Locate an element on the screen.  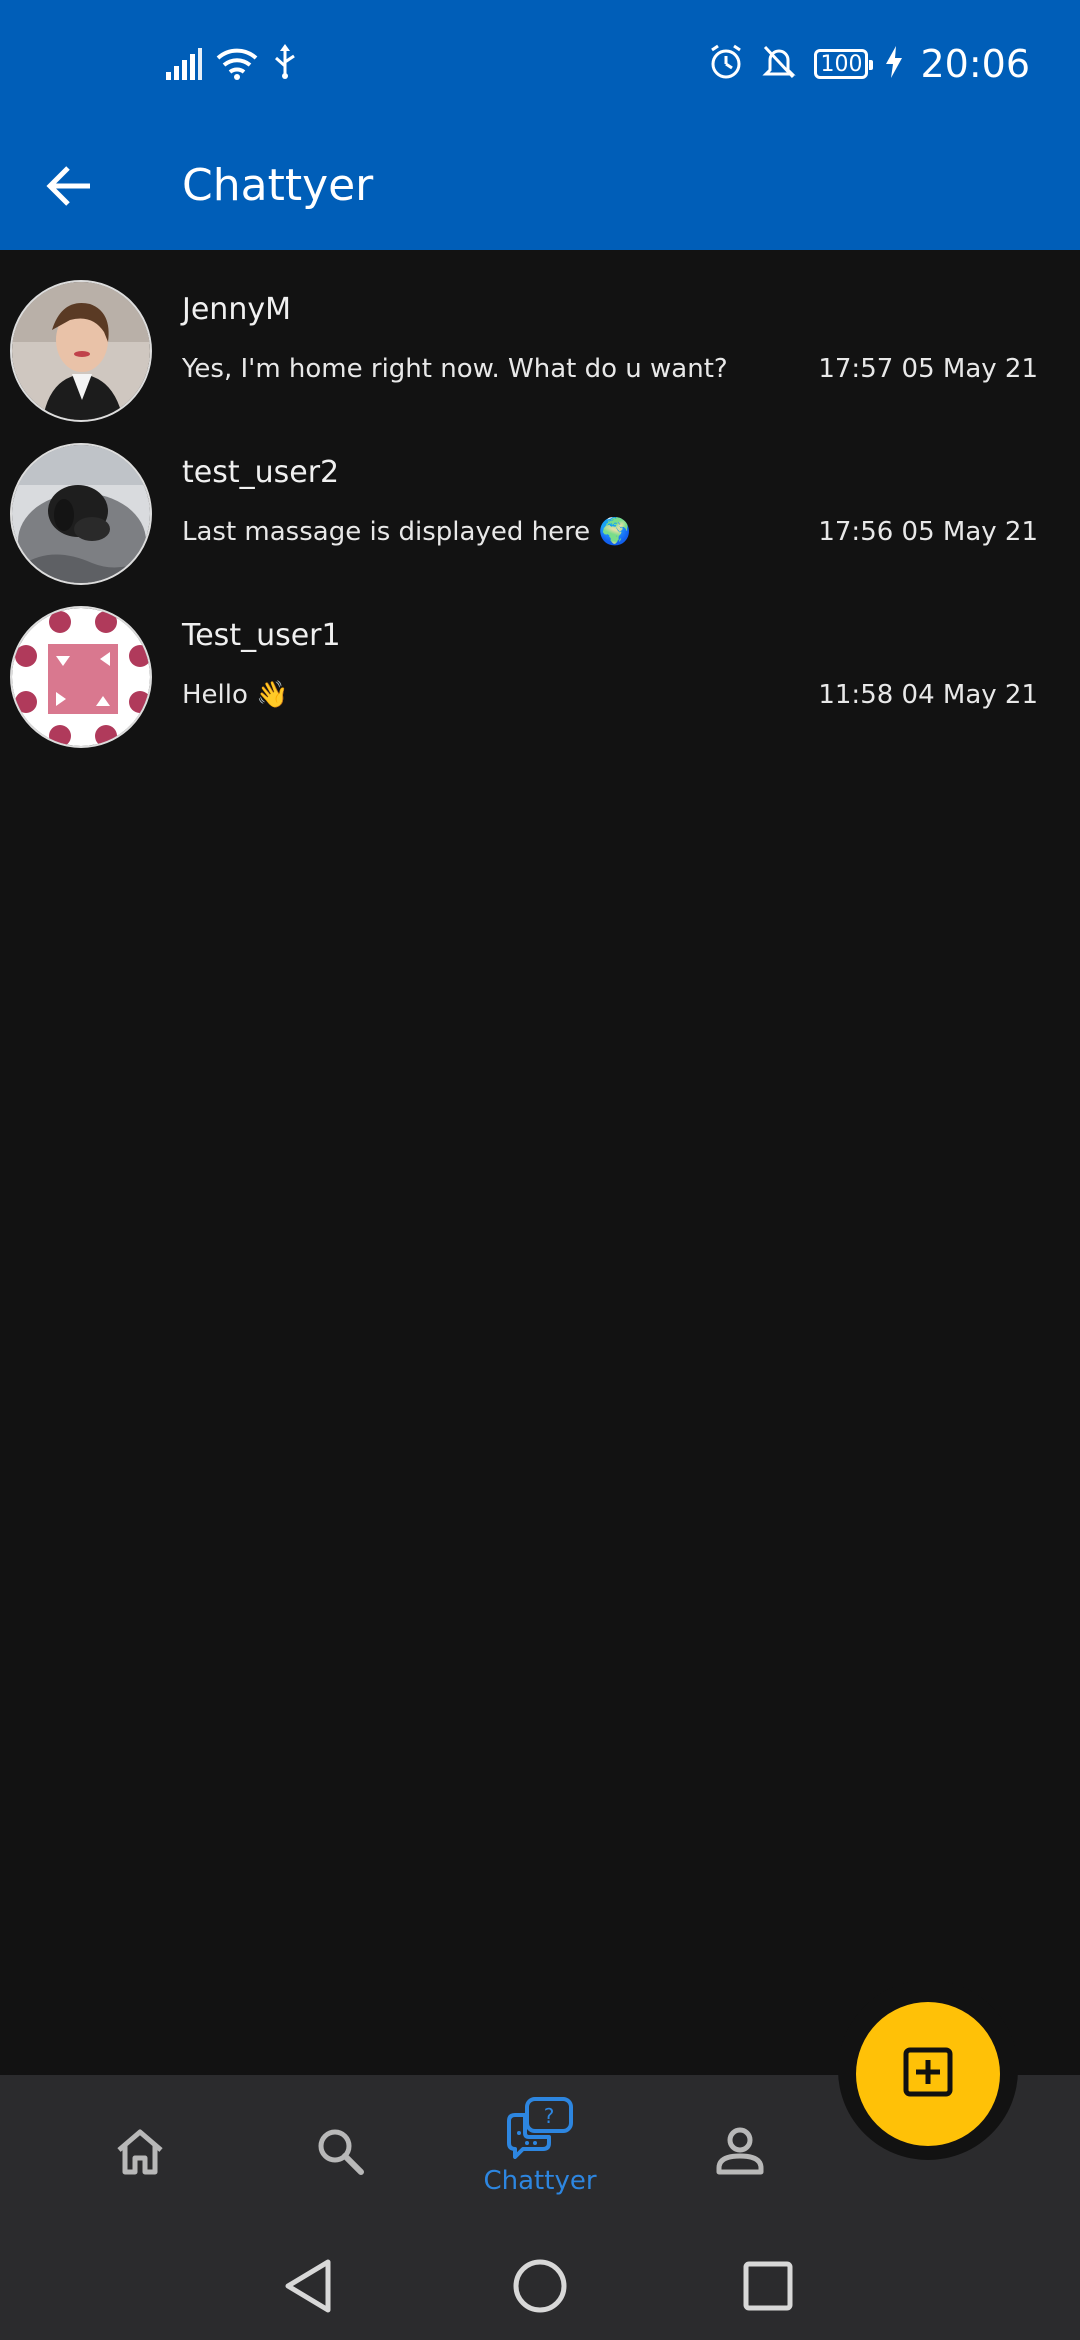
chat-last-message: Yes, I'm home right now. What do u want? is located at coordinates (455, 369).